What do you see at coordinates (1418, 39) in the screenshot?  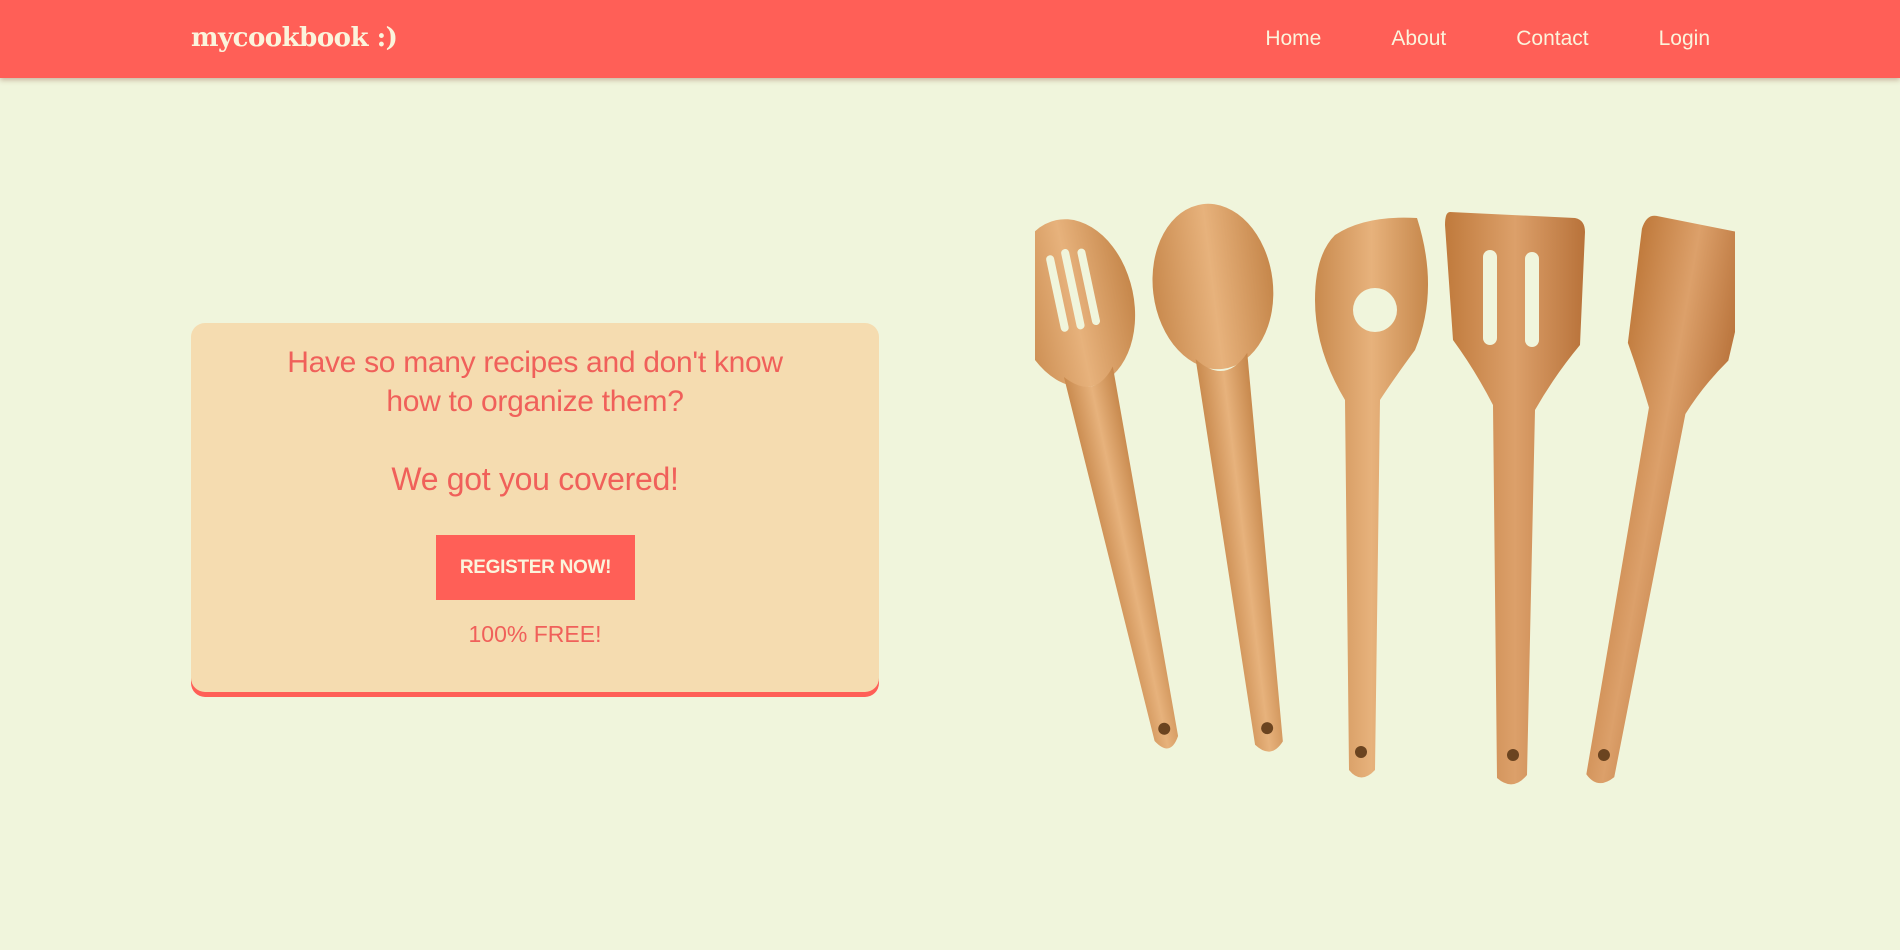 I see `nav-link-about: About` at bounding box center [1418, 39].